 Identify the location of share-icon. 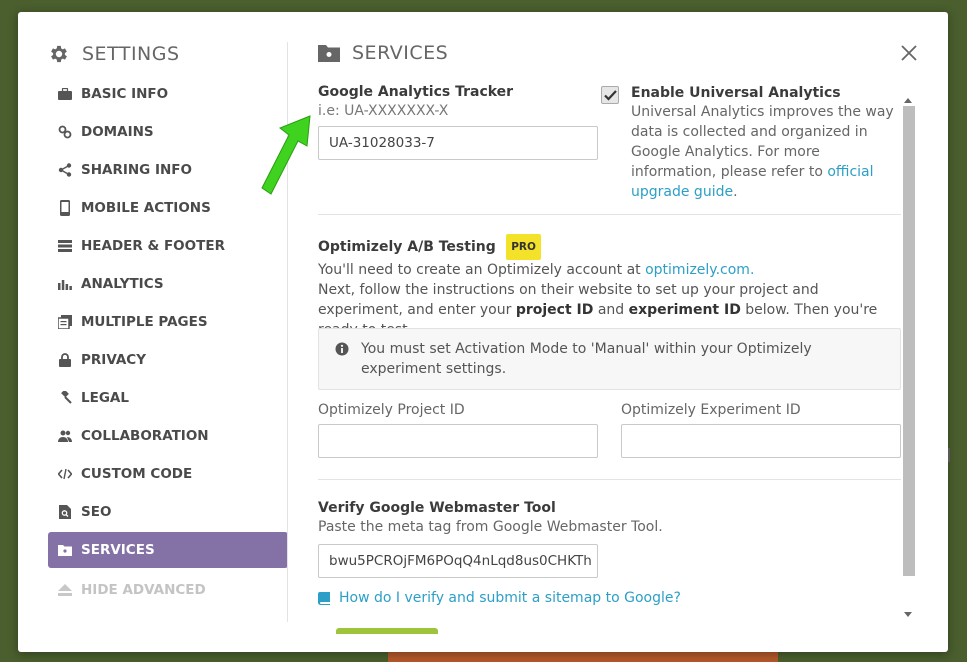
(65, 170).